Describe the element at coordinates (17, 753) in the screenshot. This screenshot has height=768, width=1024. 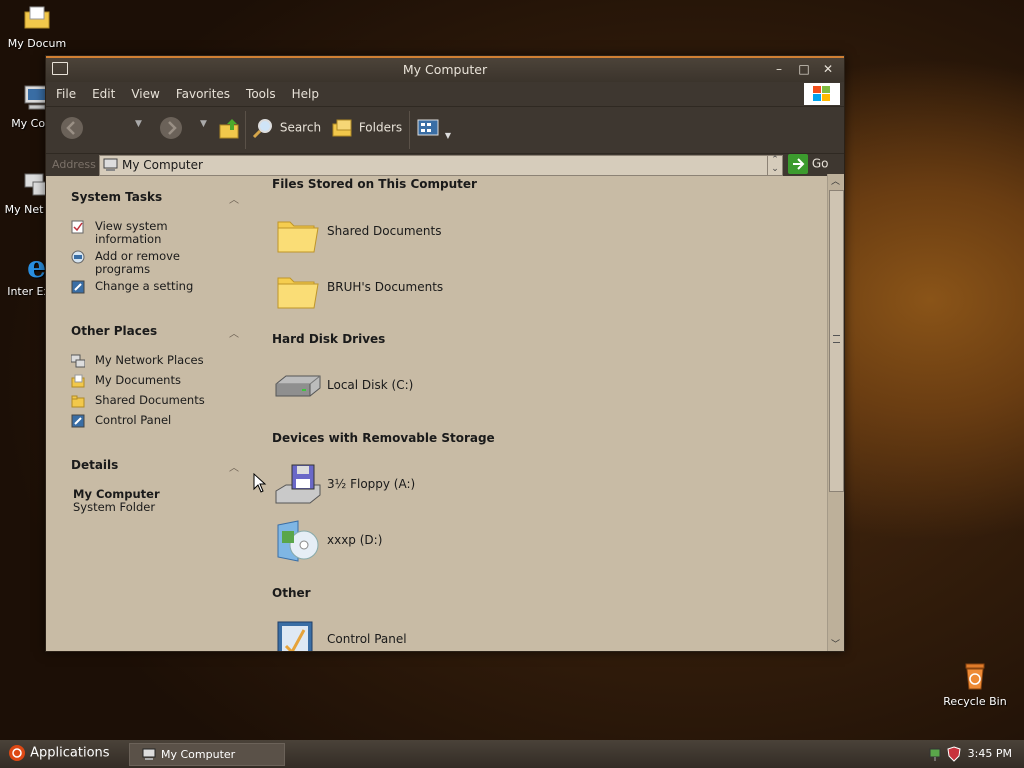
I see `ubuntu-logo-icon` at that location.